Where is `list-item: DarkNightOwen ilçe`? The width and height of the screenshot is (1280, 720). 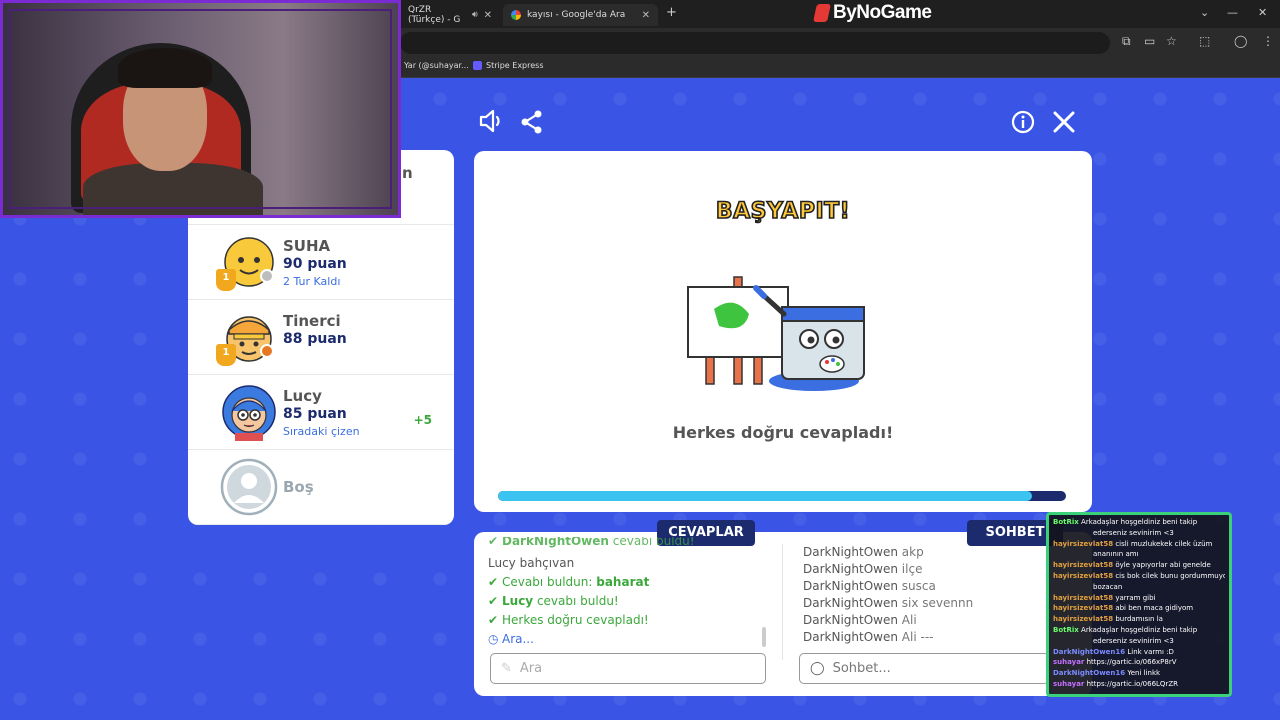 list-item: DarkNightOwen ilçe is located at coordinates (863, 569).